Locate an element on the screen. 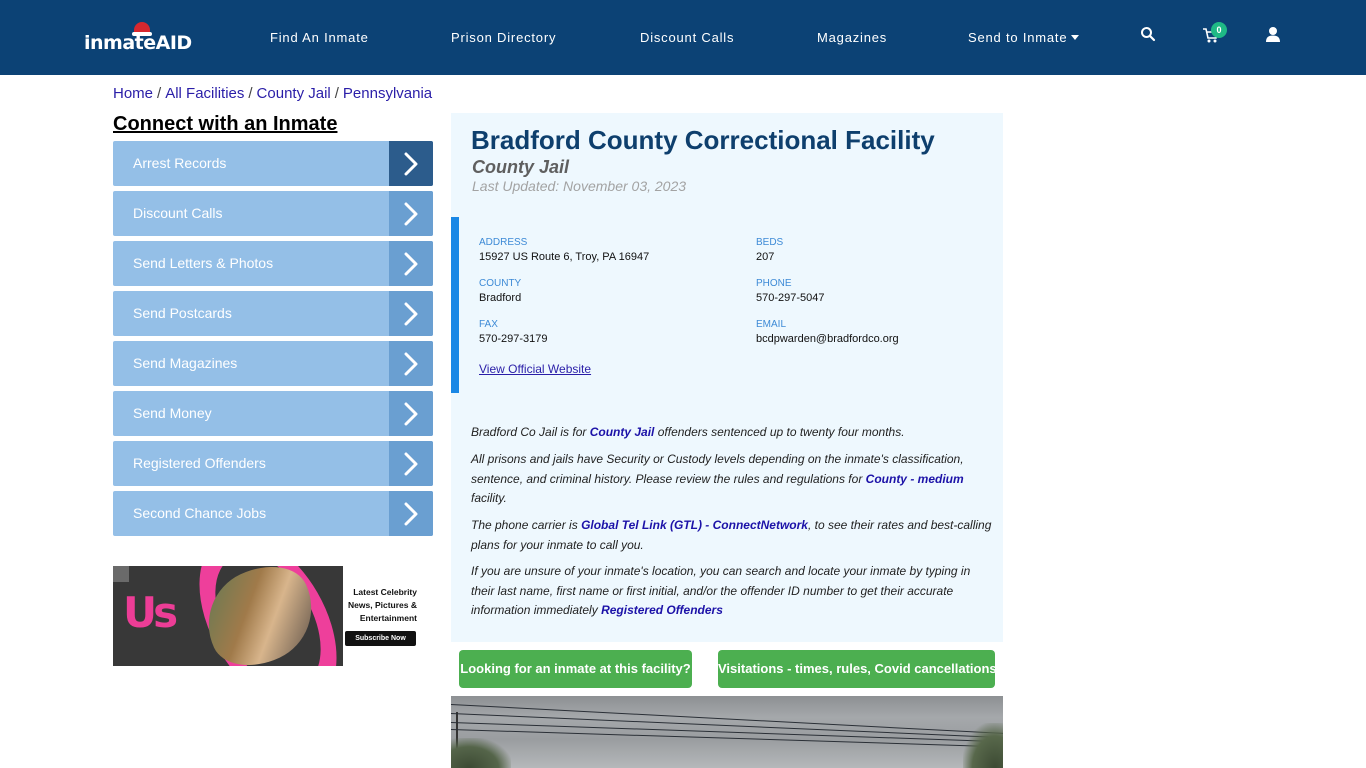 This screenshot has width=1366, height=768. user-icon is located at coordinates (1275, 36).